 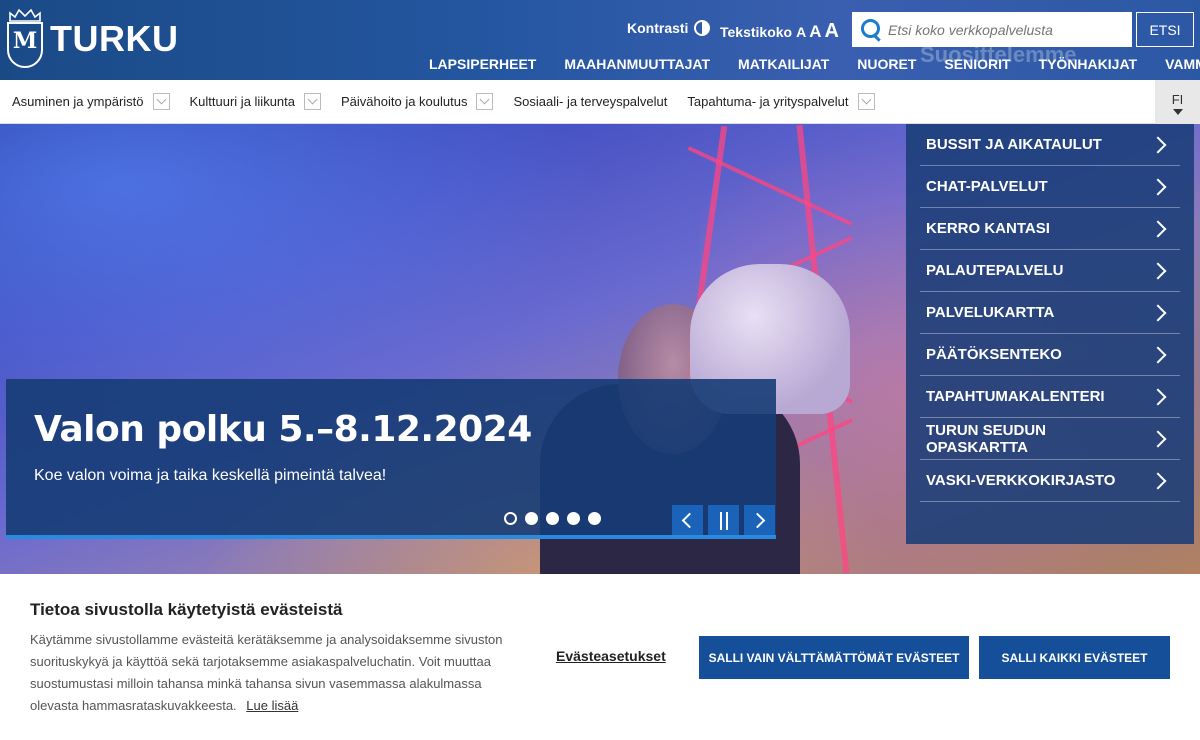 I want to click on cookie-settings-link: Evästeasetukset, so click(x=611, y=656).